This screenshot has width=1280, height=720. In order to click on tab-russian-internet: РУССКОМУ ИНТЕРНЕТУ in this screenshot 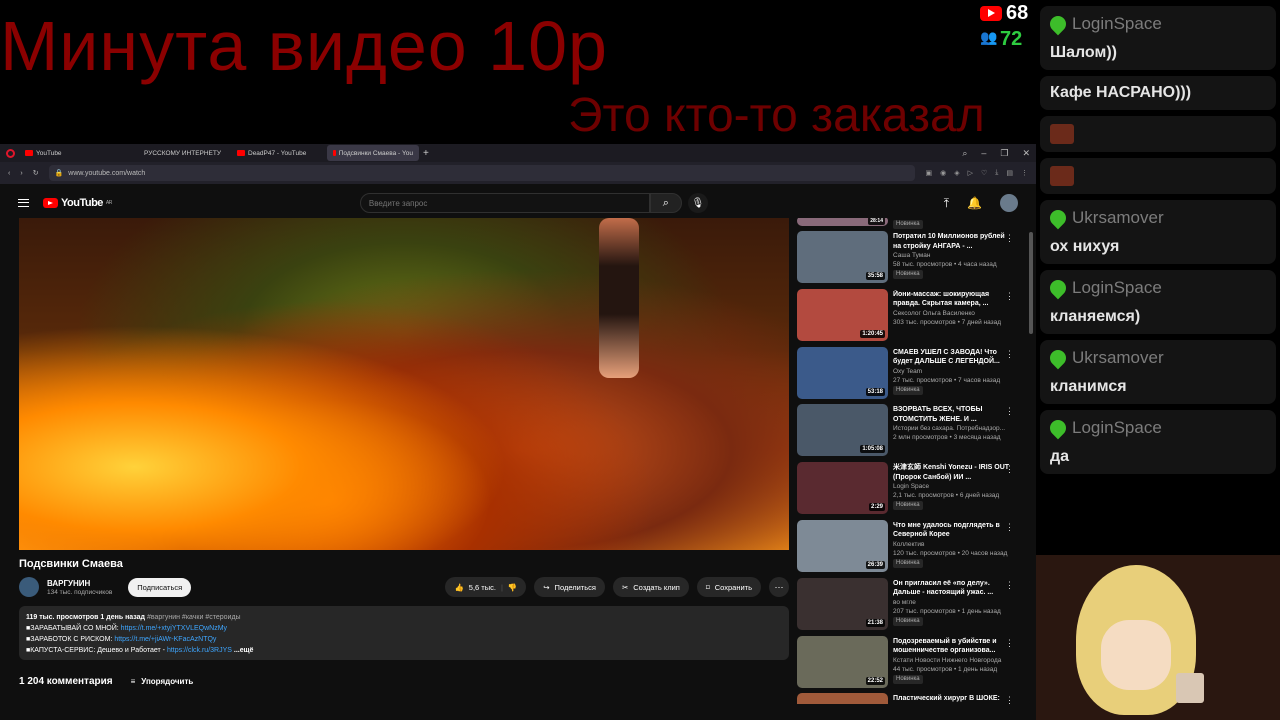, I will do `click(181, 153)`.